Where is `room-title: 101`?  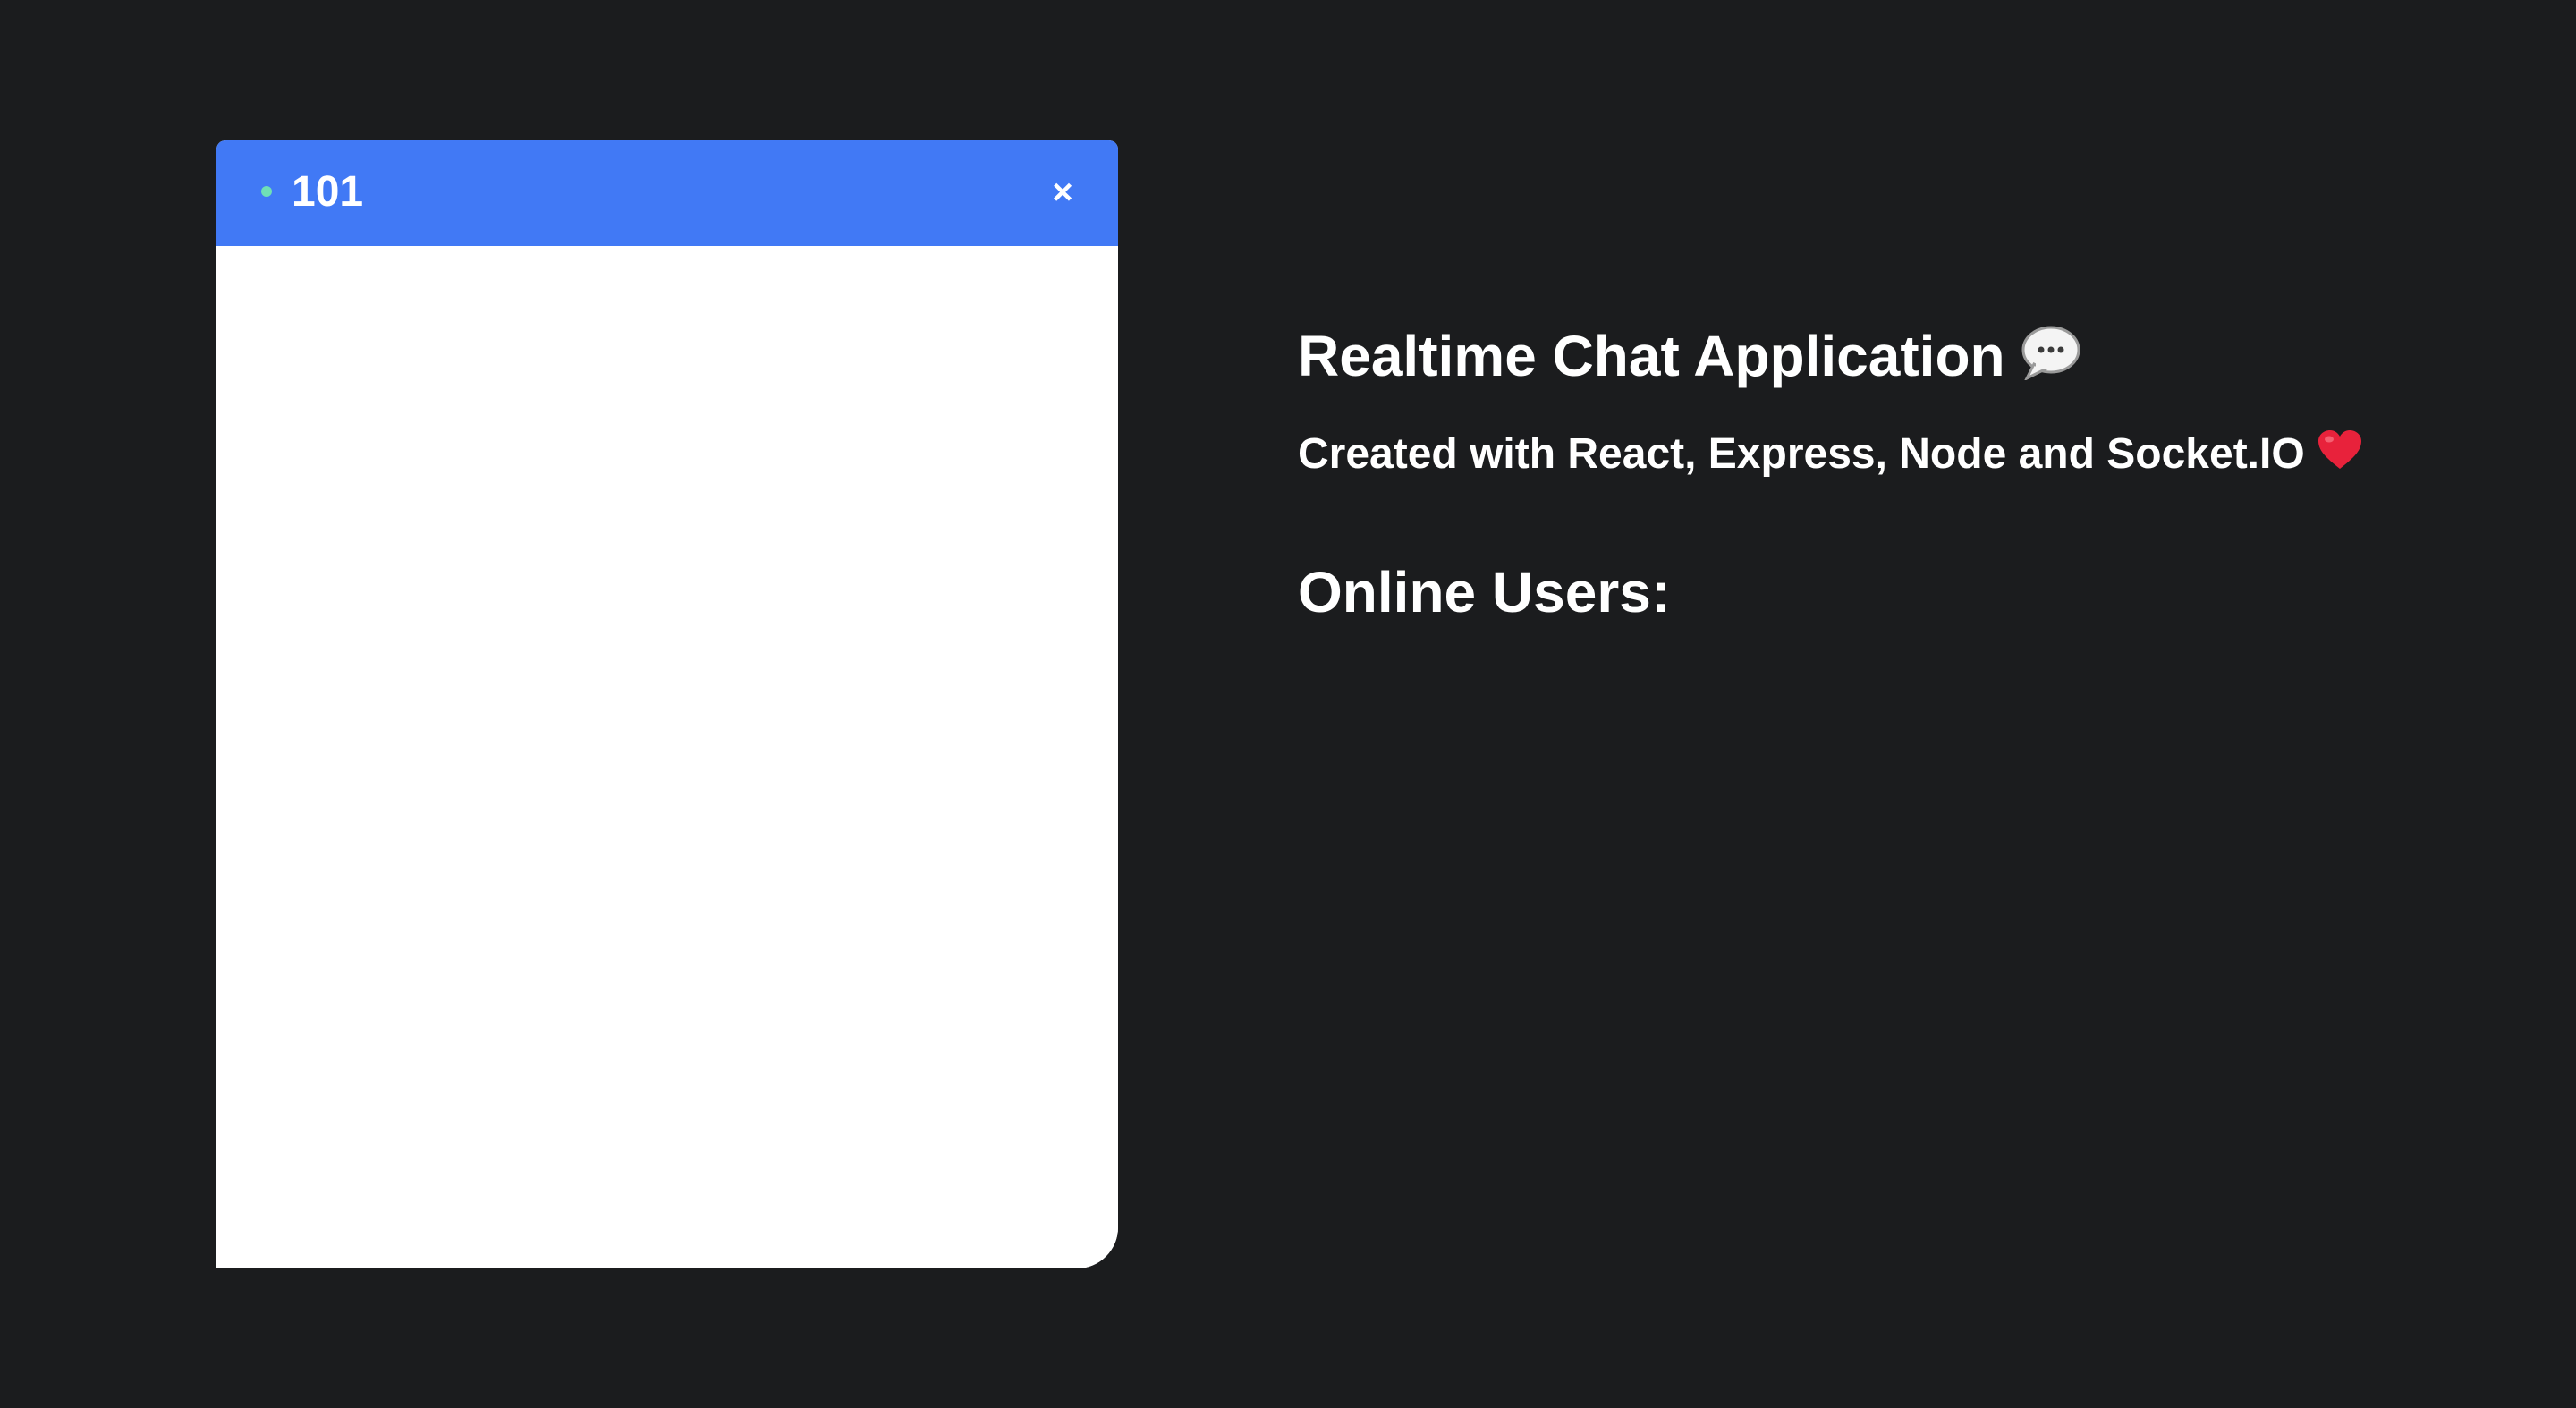 room-title: 101 is located at coordinates (328, 192).